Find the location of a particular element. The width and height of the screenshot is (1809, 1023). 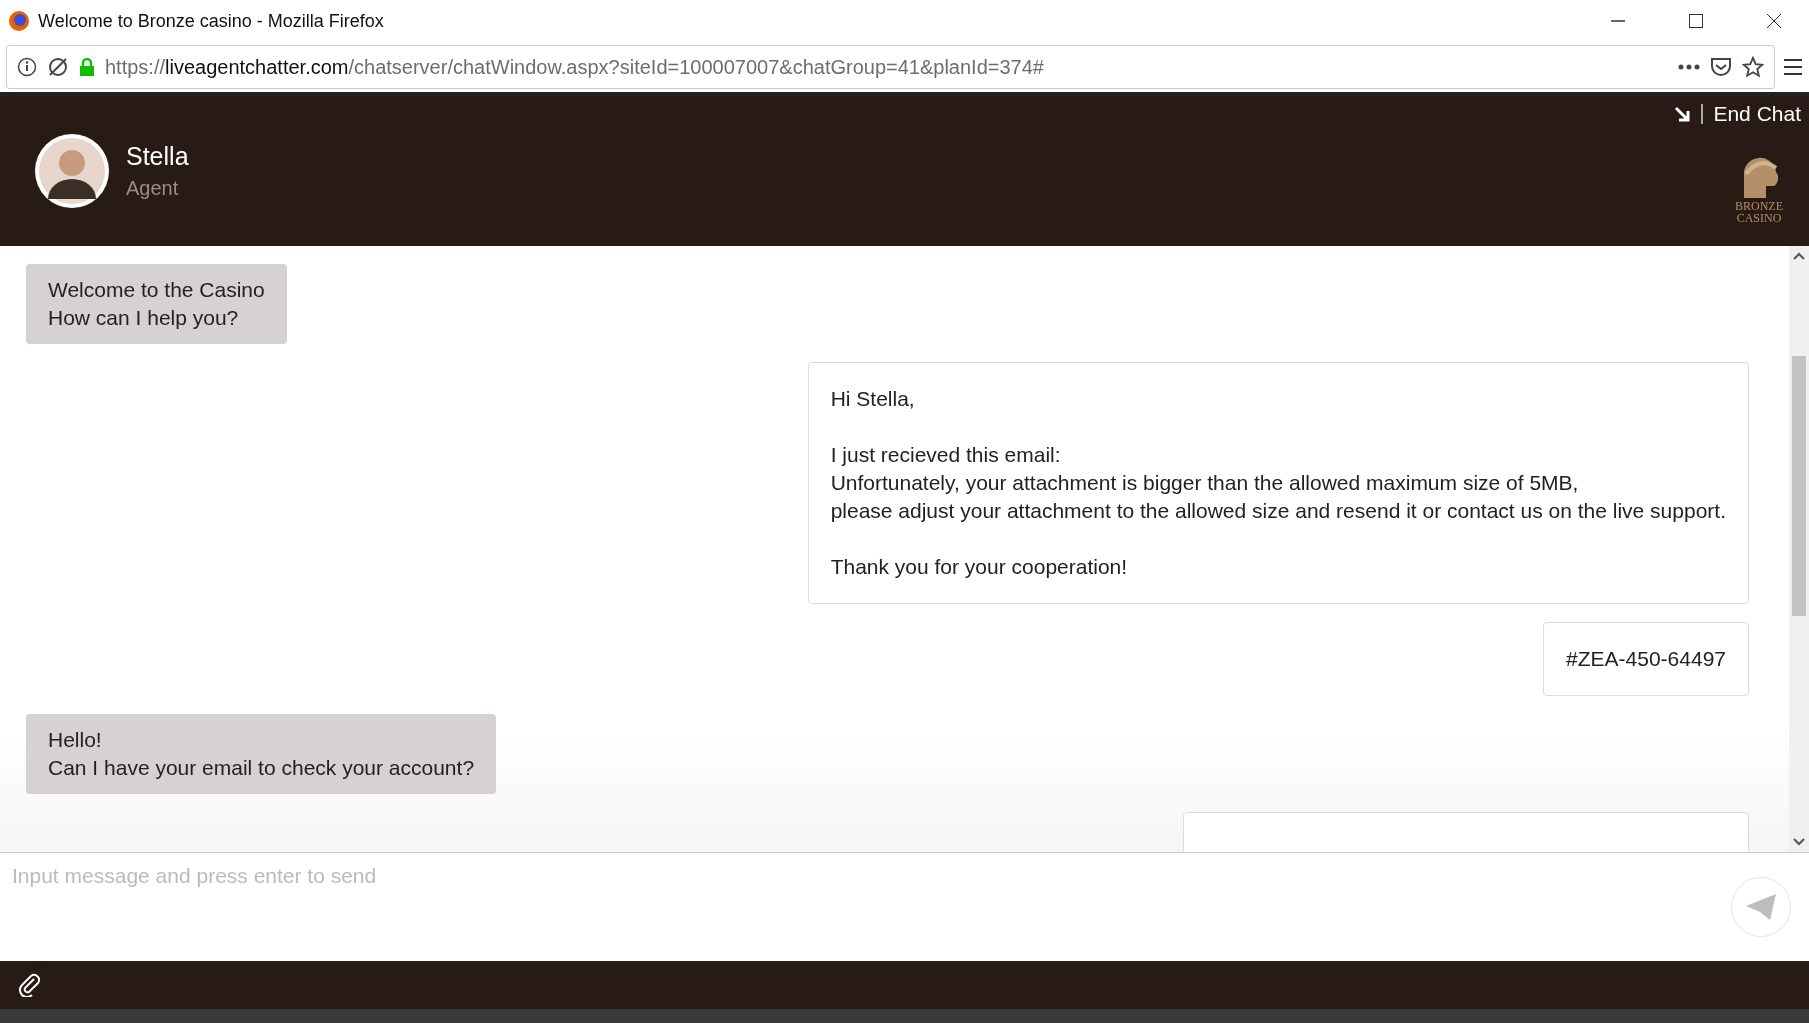

user-message: #ZEA-450-64497 is located at coordinates (1646, 659).